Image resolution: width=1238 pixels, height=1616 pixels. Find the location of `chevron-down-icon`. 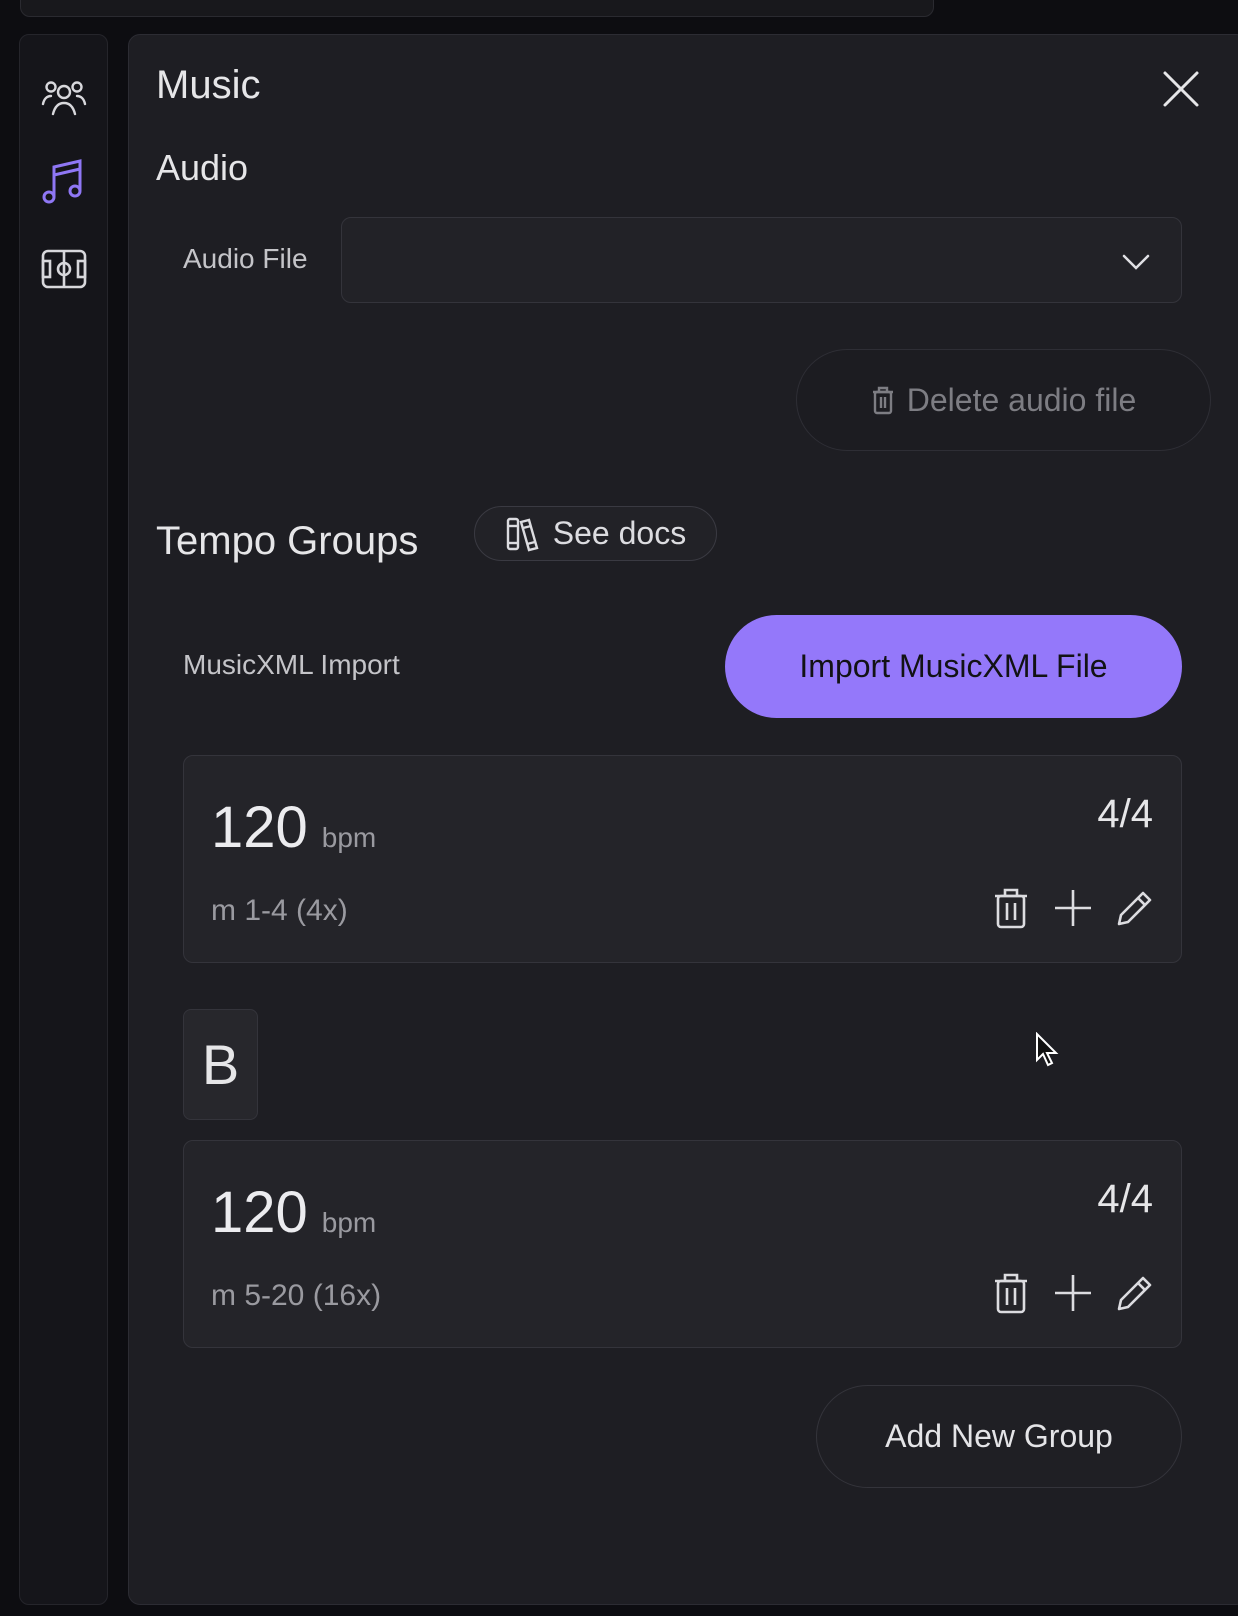

chevron-down-icon is located at coordinates (1136, 262).